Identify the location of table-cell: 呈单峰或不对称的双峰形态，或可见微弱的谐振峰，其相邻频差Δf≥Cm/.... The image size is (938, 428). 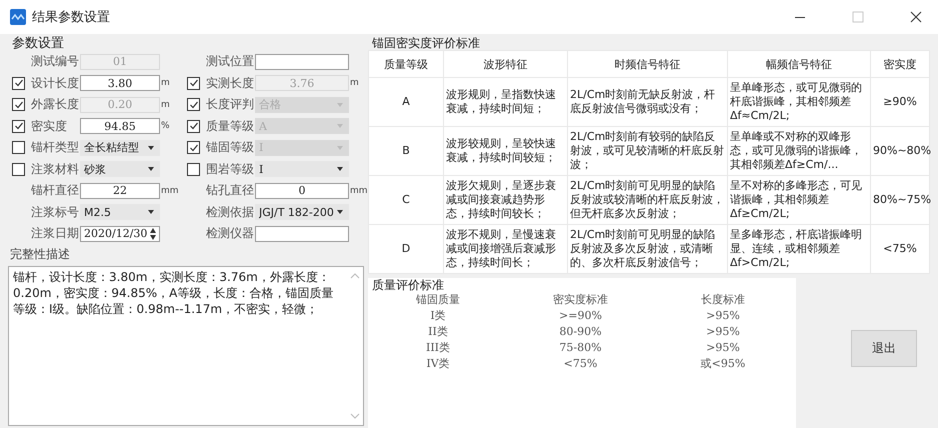
(799, 151).